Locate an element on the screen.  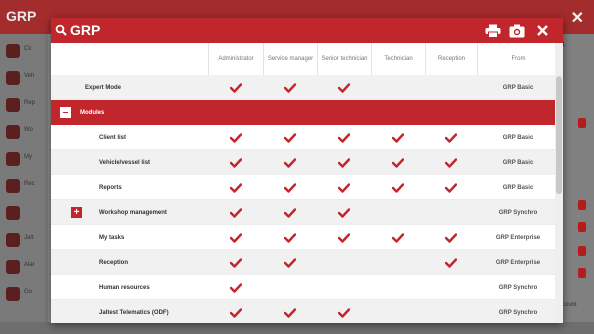
background-sidebar-item: My is located at coordinates (24, 159).